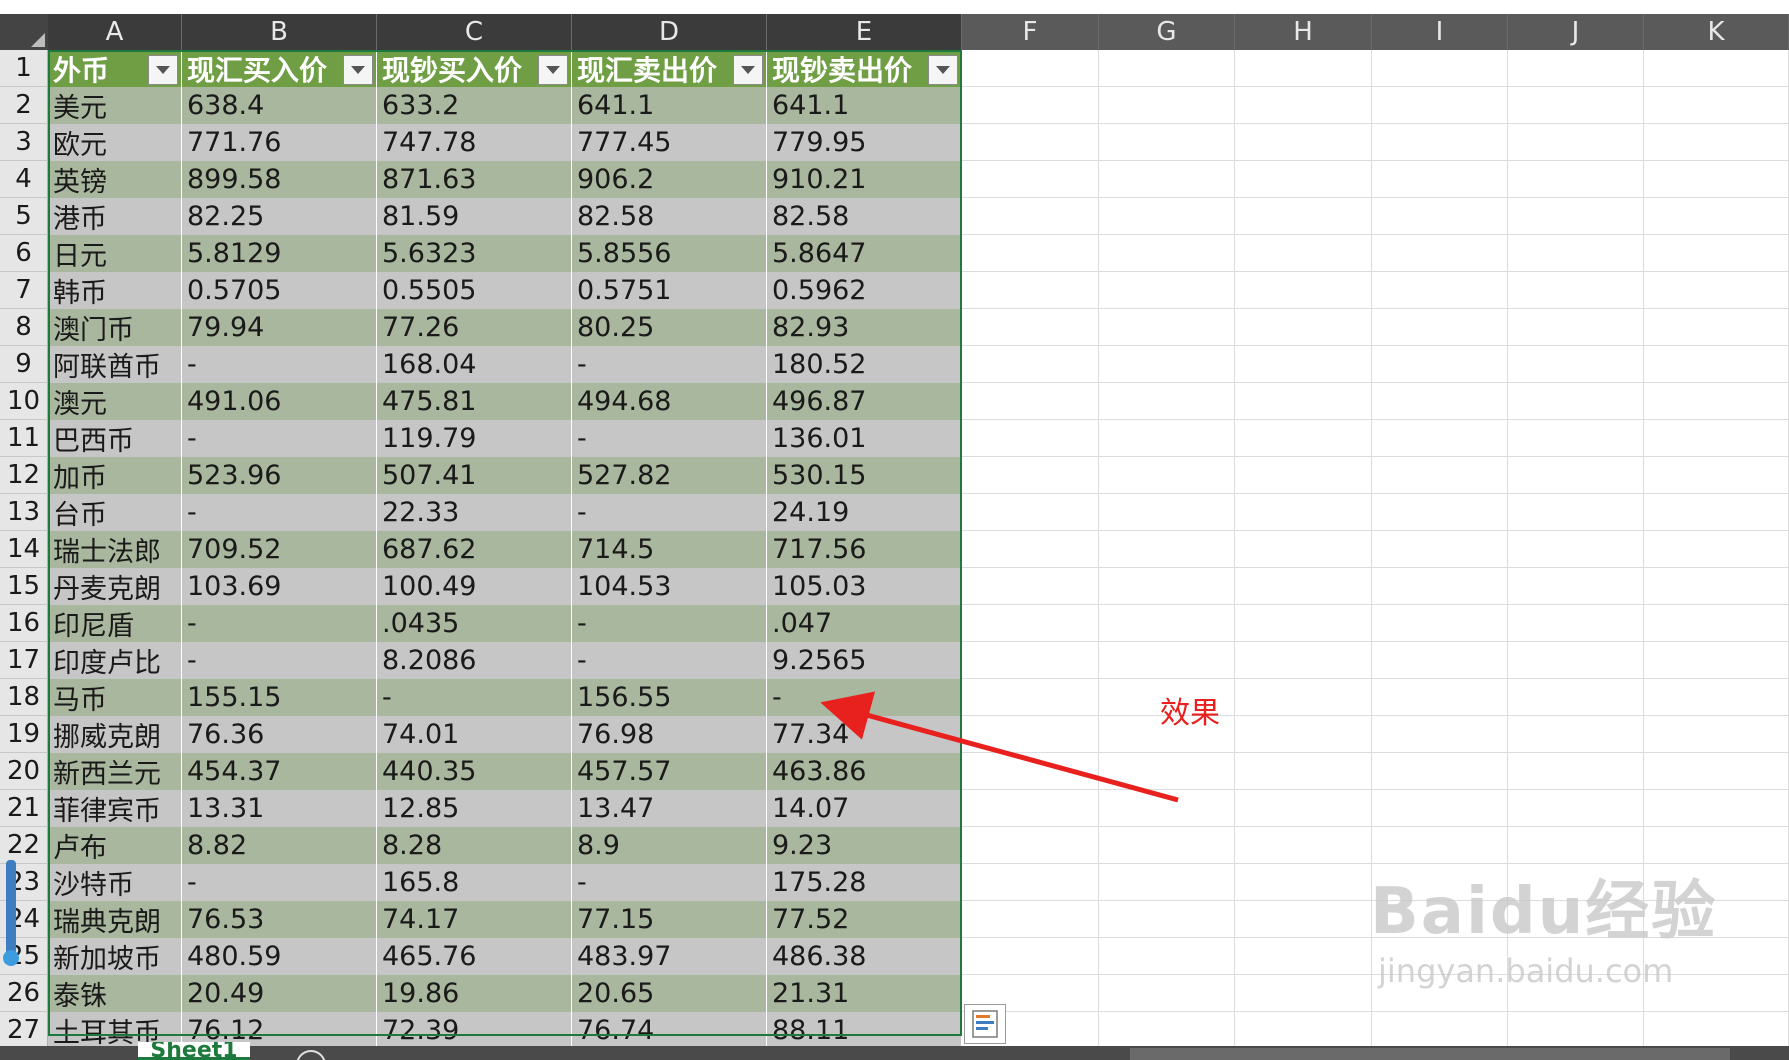  Describe the element at coordinates (194, 1051) in the screenshot. I see `sheet-tab-sheet1: Sheet1` at that location.